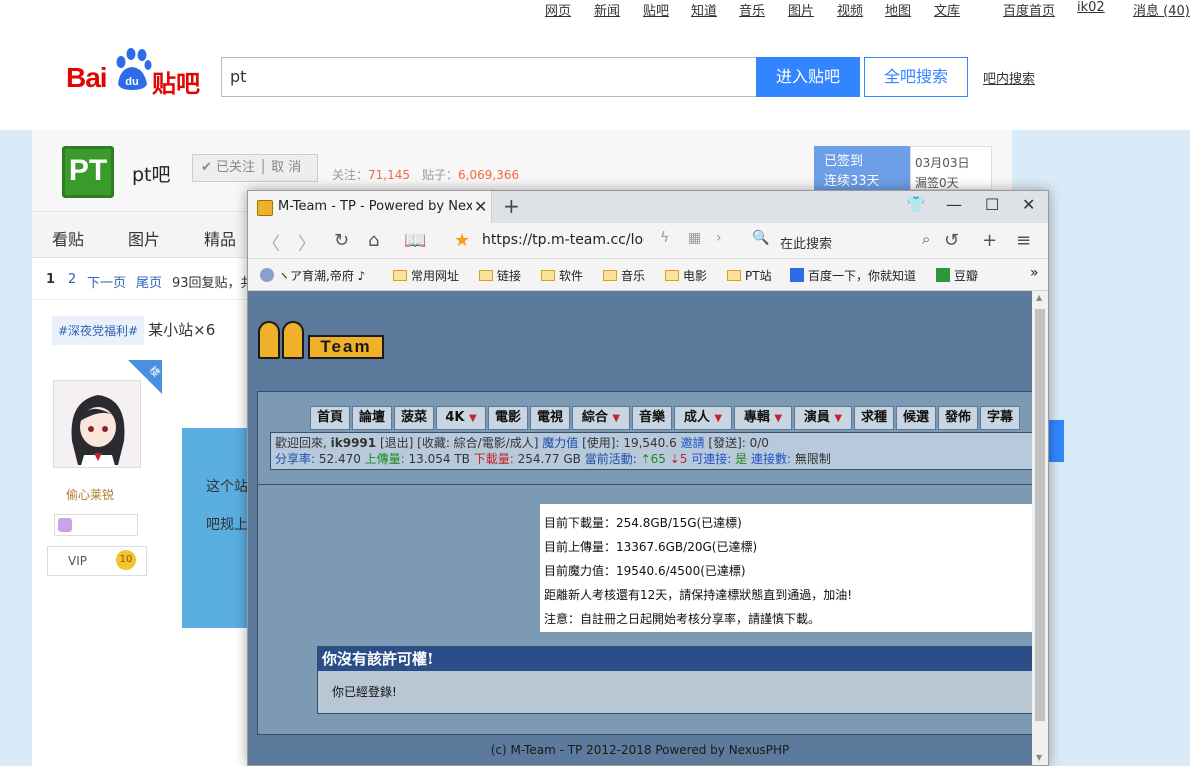 The height and width of the screenshot is (766, 1190). What do you see at coordinates (823, 418) in the screenshot?
I see `menu-actor: 演員 ▼` at bounding box center [823, 418].